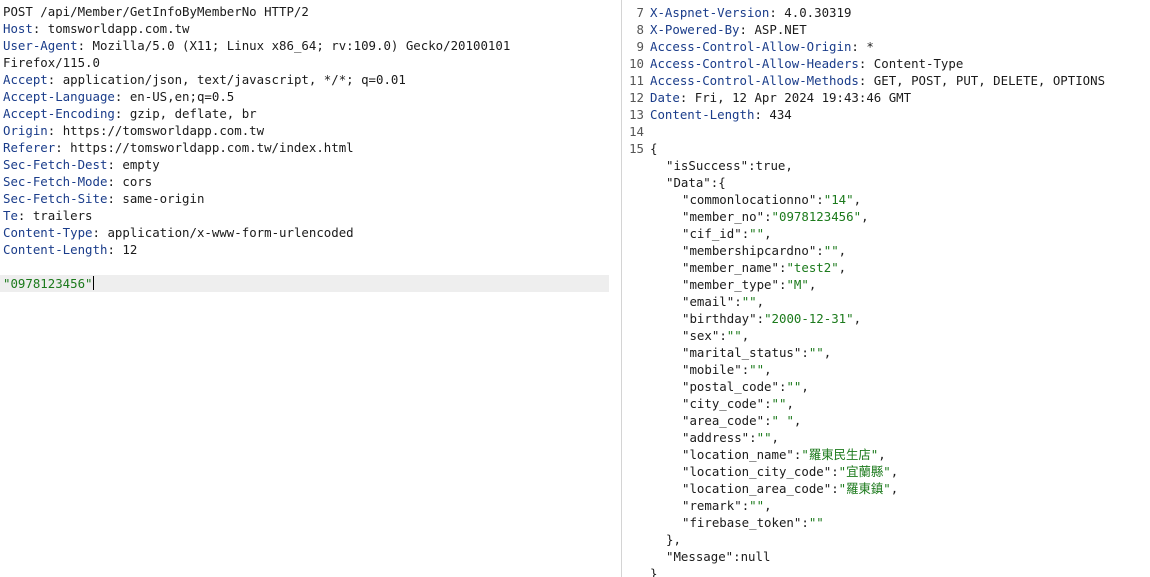  Describe the element at coordinates (48, 215) in the screenshot. I see `request-header-line: Te: trailers` at that location.